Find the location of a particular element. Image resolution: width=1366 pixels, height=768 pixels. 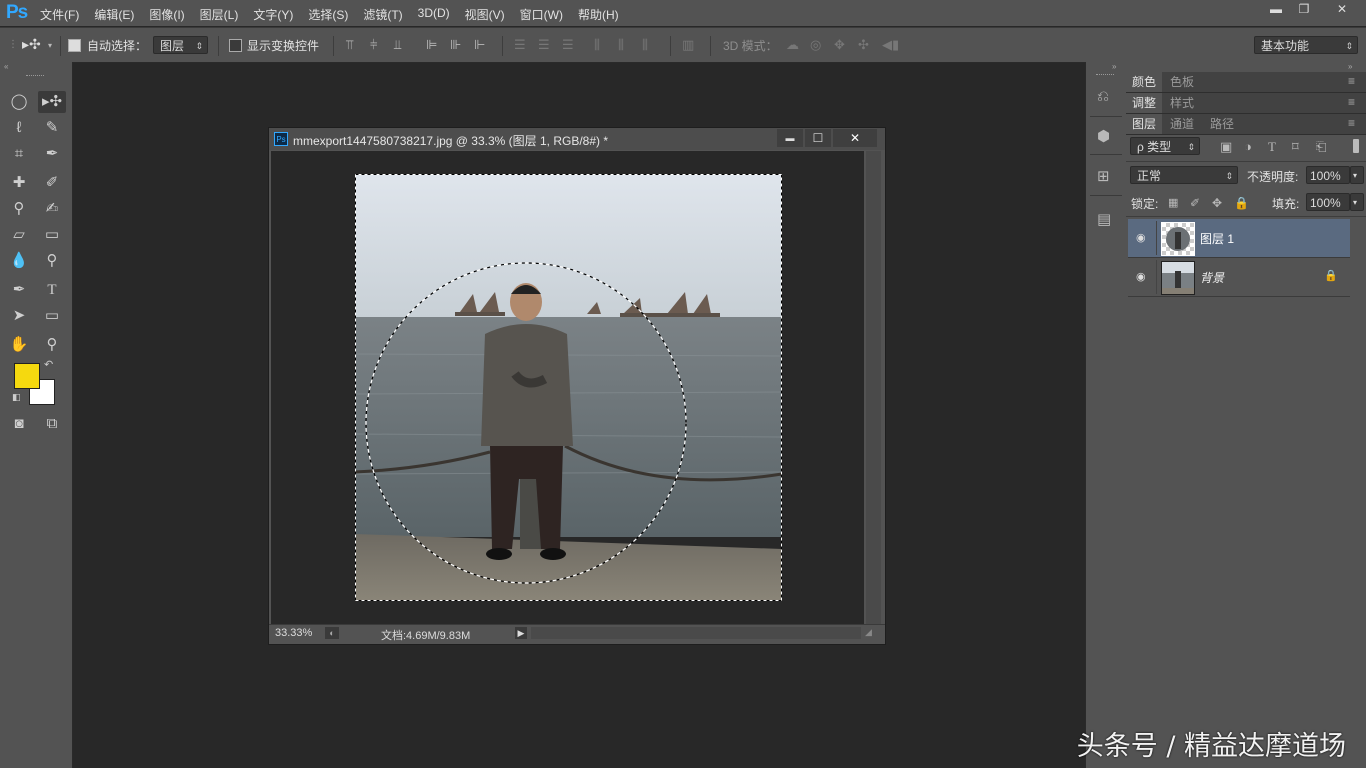

align-right-icon: ⊩ is located at coordinates (479, 45).